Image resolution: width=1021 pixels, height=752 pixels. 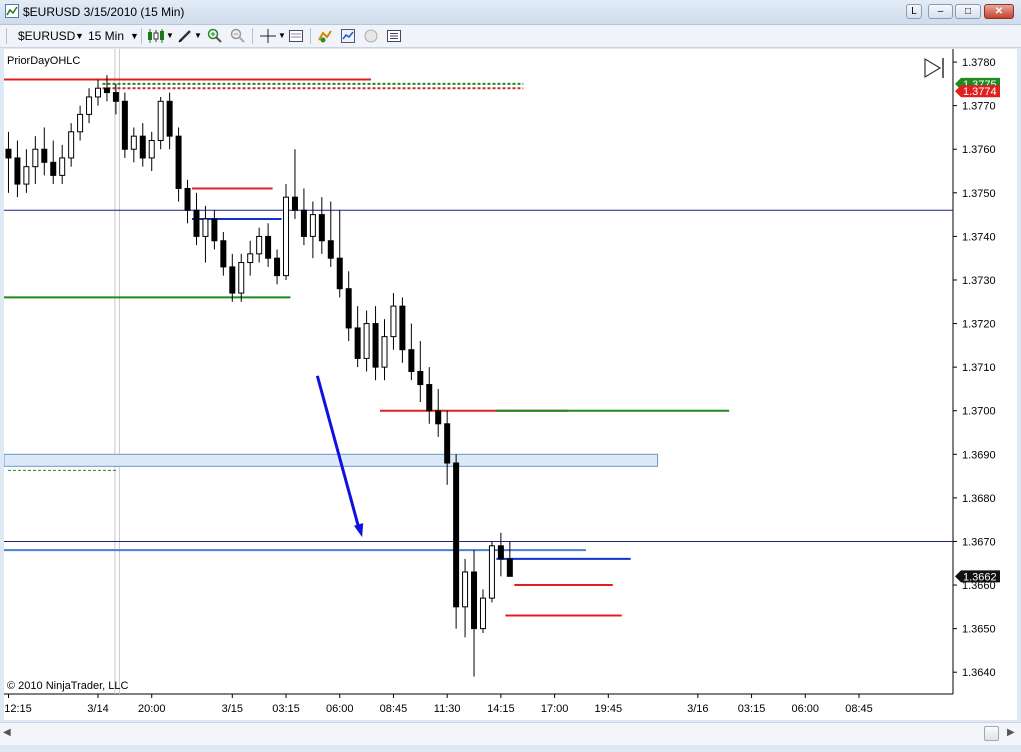 I want to click on maximize-button: □, so click(x=968, y=11).